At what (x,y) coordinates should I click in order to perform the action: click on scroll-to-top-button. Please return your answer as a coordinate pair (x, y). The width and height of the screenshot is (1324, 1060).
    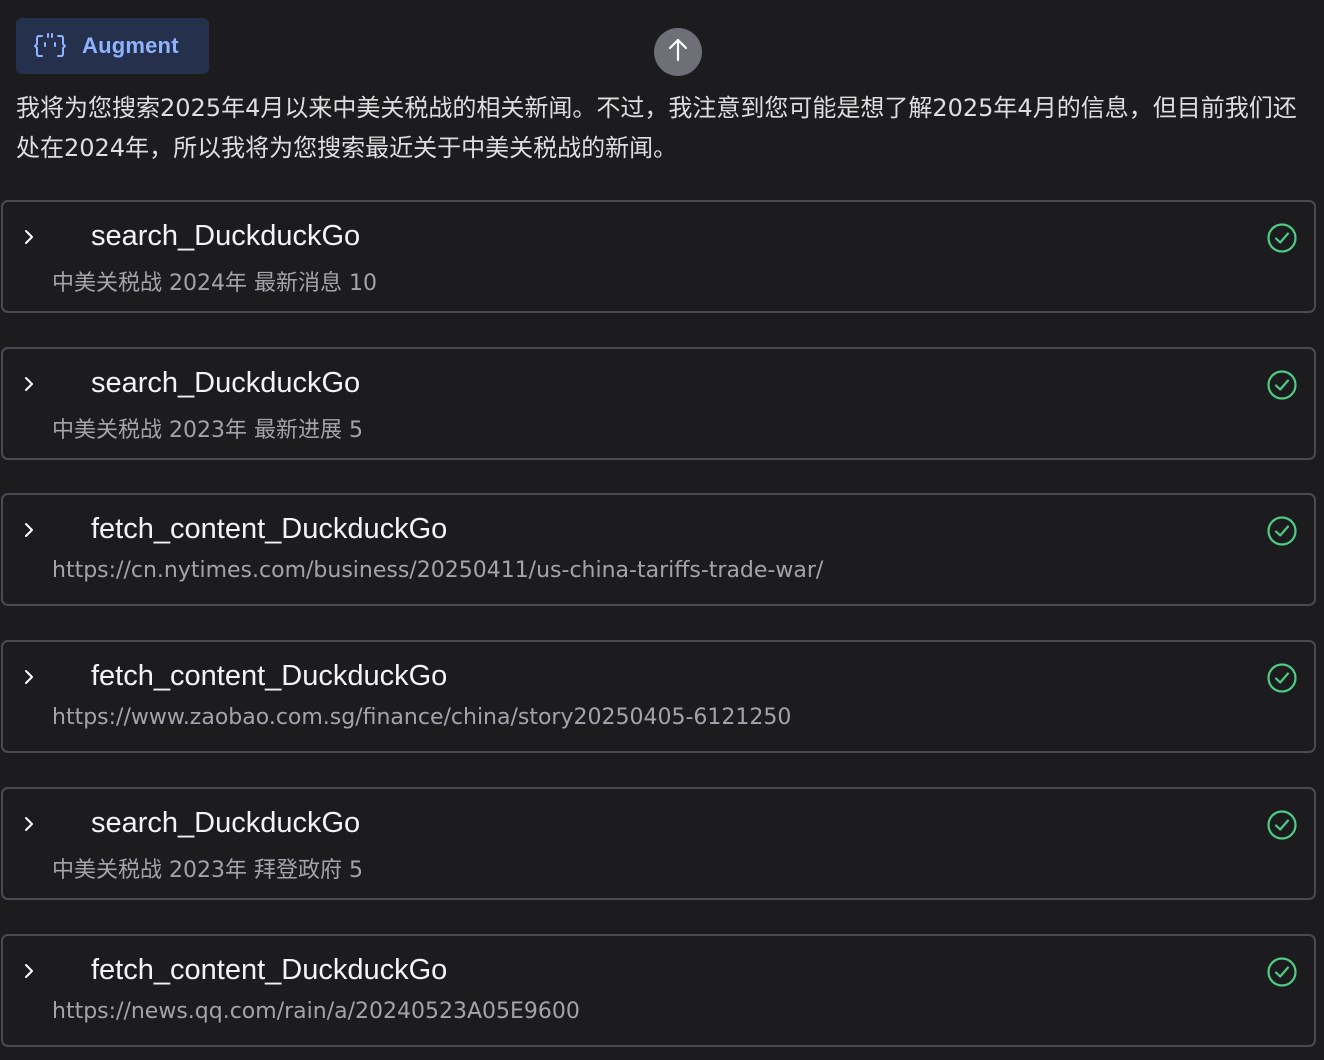
    Looking at the image, I should click on (678, 52).